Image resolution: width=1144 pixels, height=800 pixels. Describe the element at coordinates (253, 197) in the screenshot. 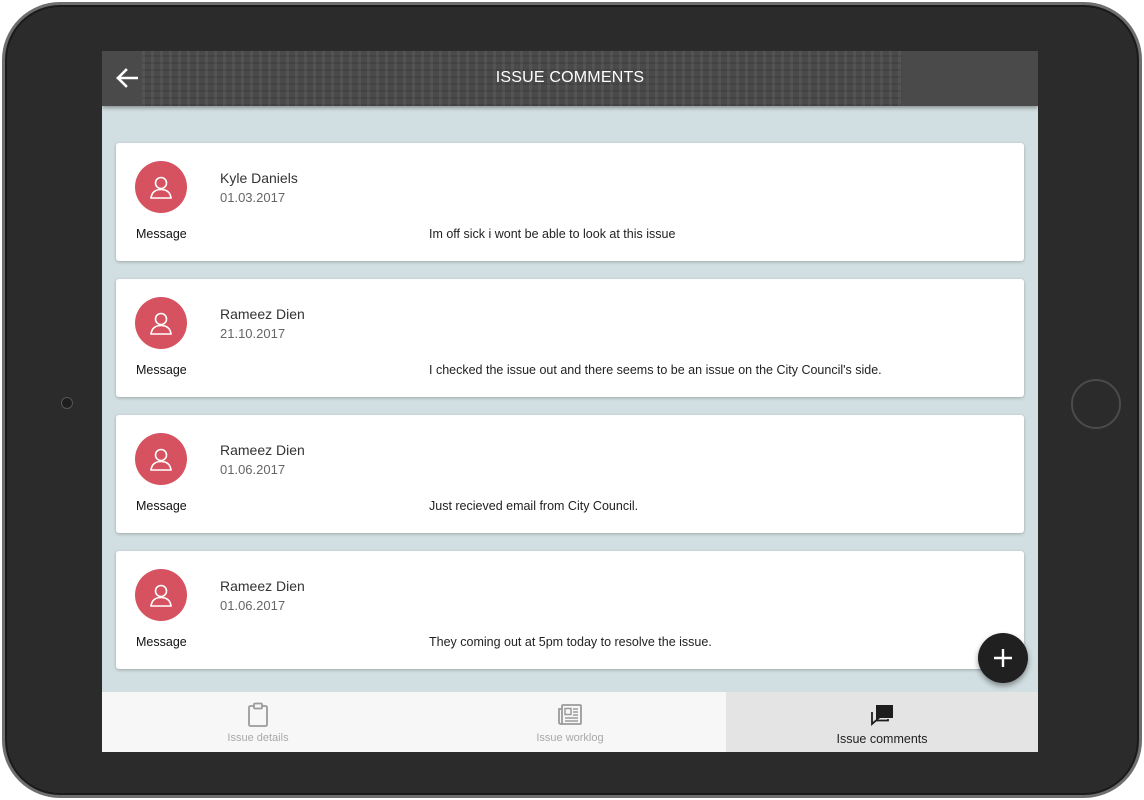

I see `comment-date: 01.03.2017` at that location.